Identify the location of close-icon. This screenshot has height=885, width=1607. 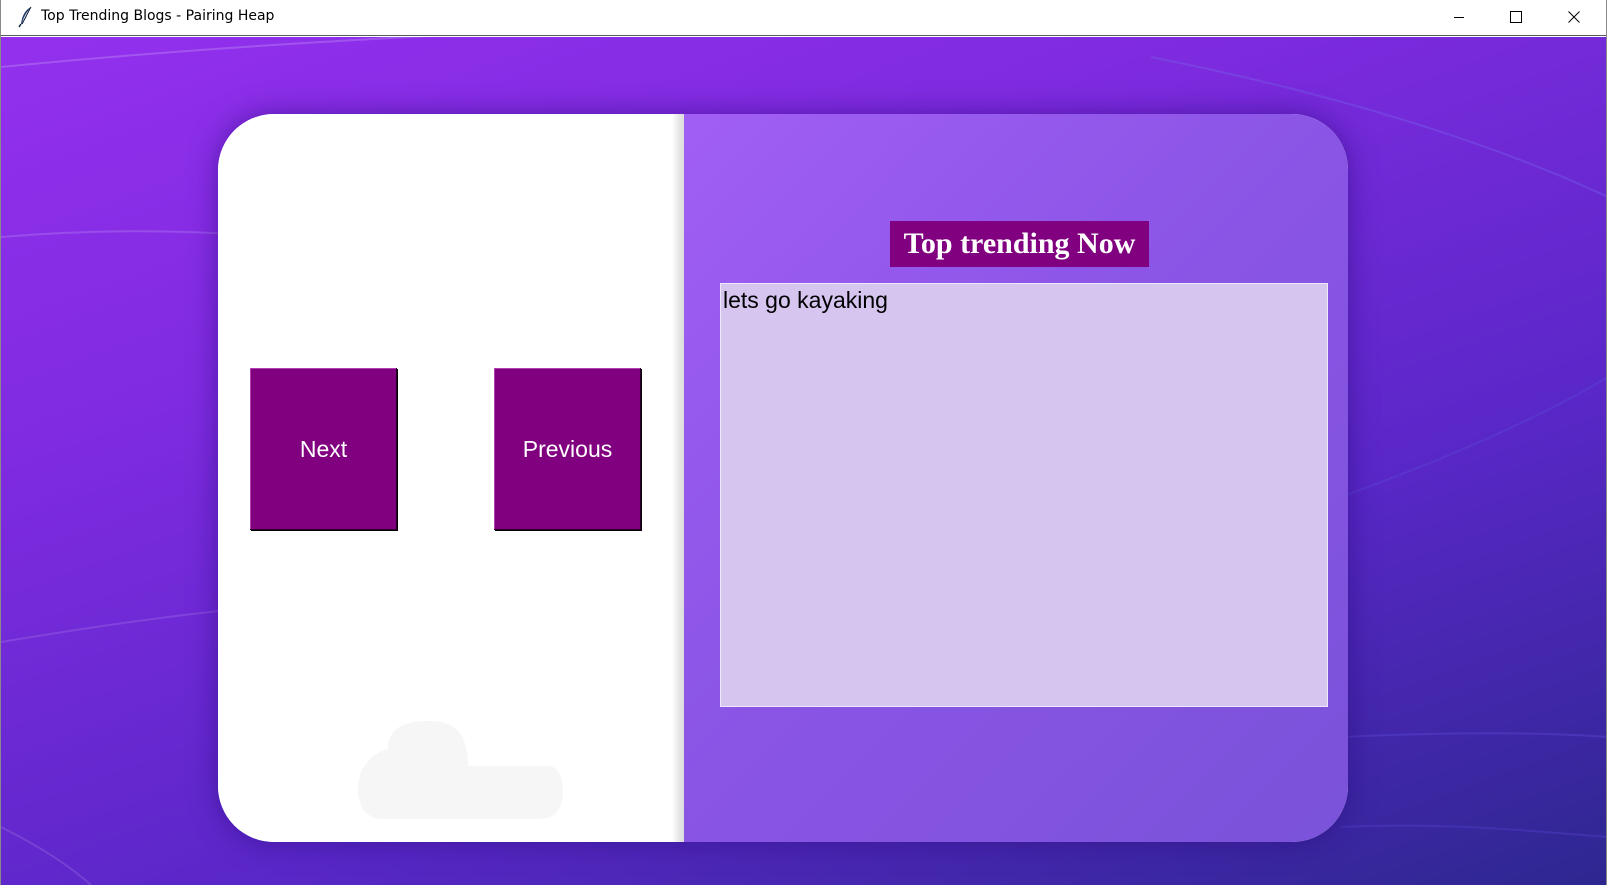
(1573, 17).